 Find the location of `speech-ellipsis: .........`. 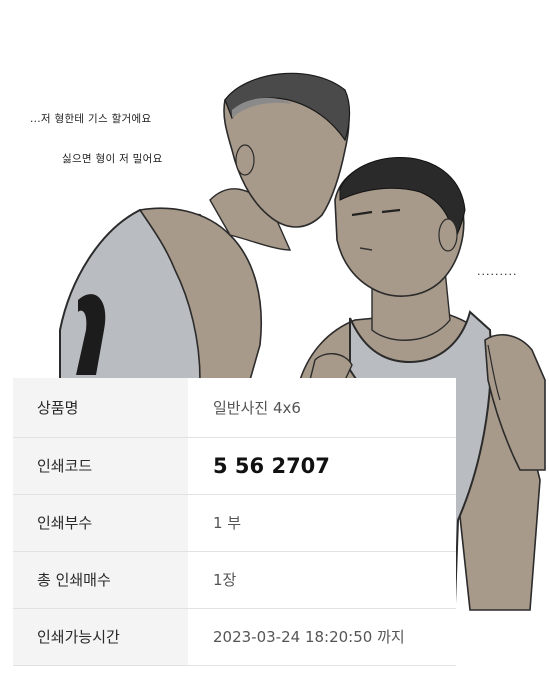

speech-ellipsis: ......... is located at coordinates (497, 271).